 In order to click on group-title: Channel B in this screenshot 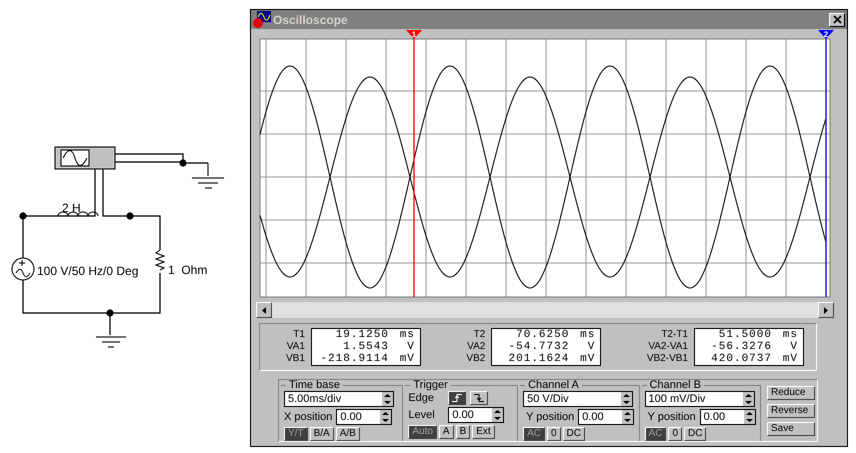, I will do `click(675, 385)`.